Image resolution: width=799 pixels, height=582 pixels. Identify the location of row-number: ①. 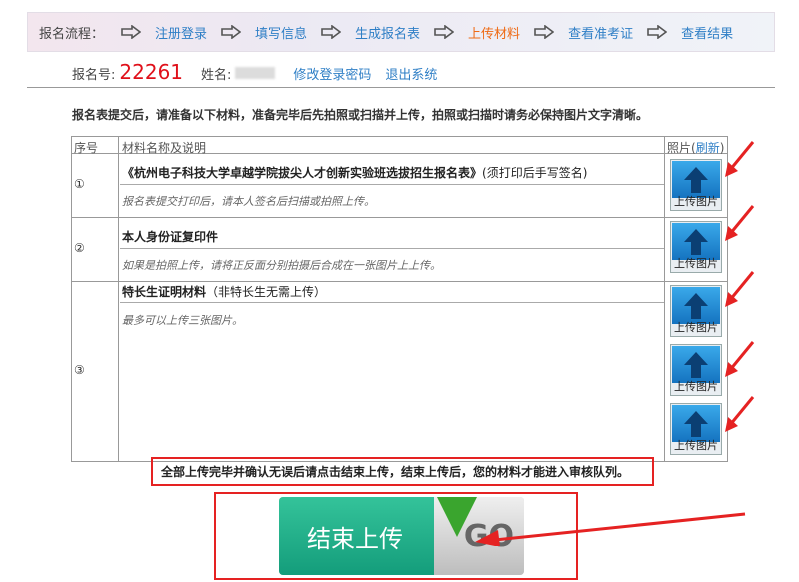
(79, 184).